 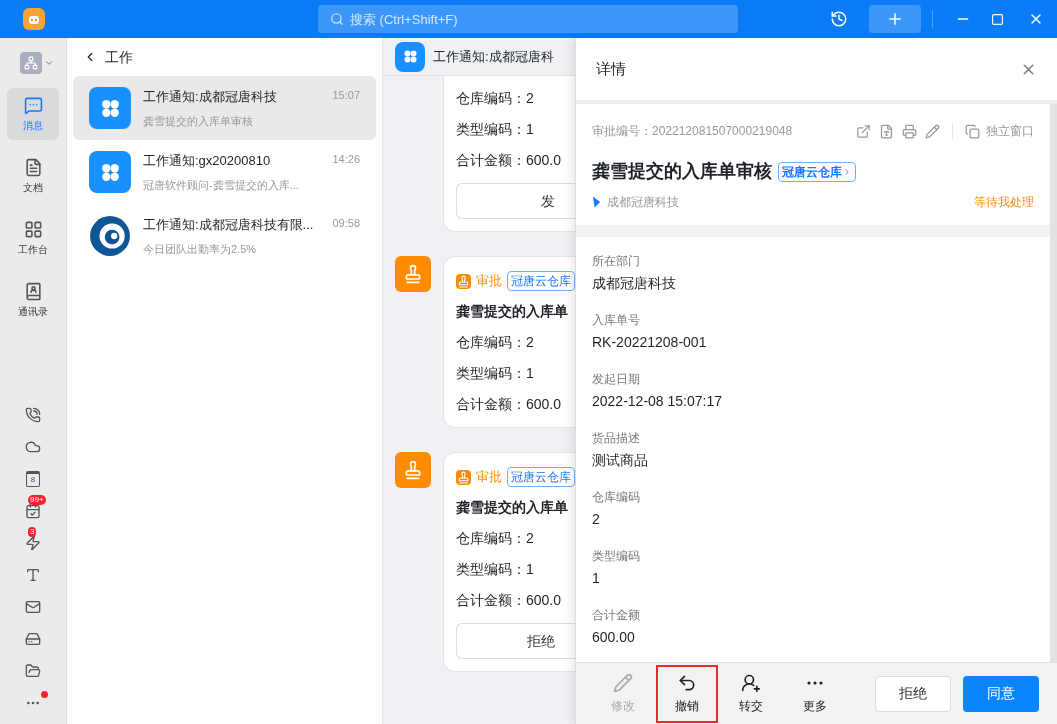 I want to click on nav-tab: 通讯录, so click(x=33, y=300).